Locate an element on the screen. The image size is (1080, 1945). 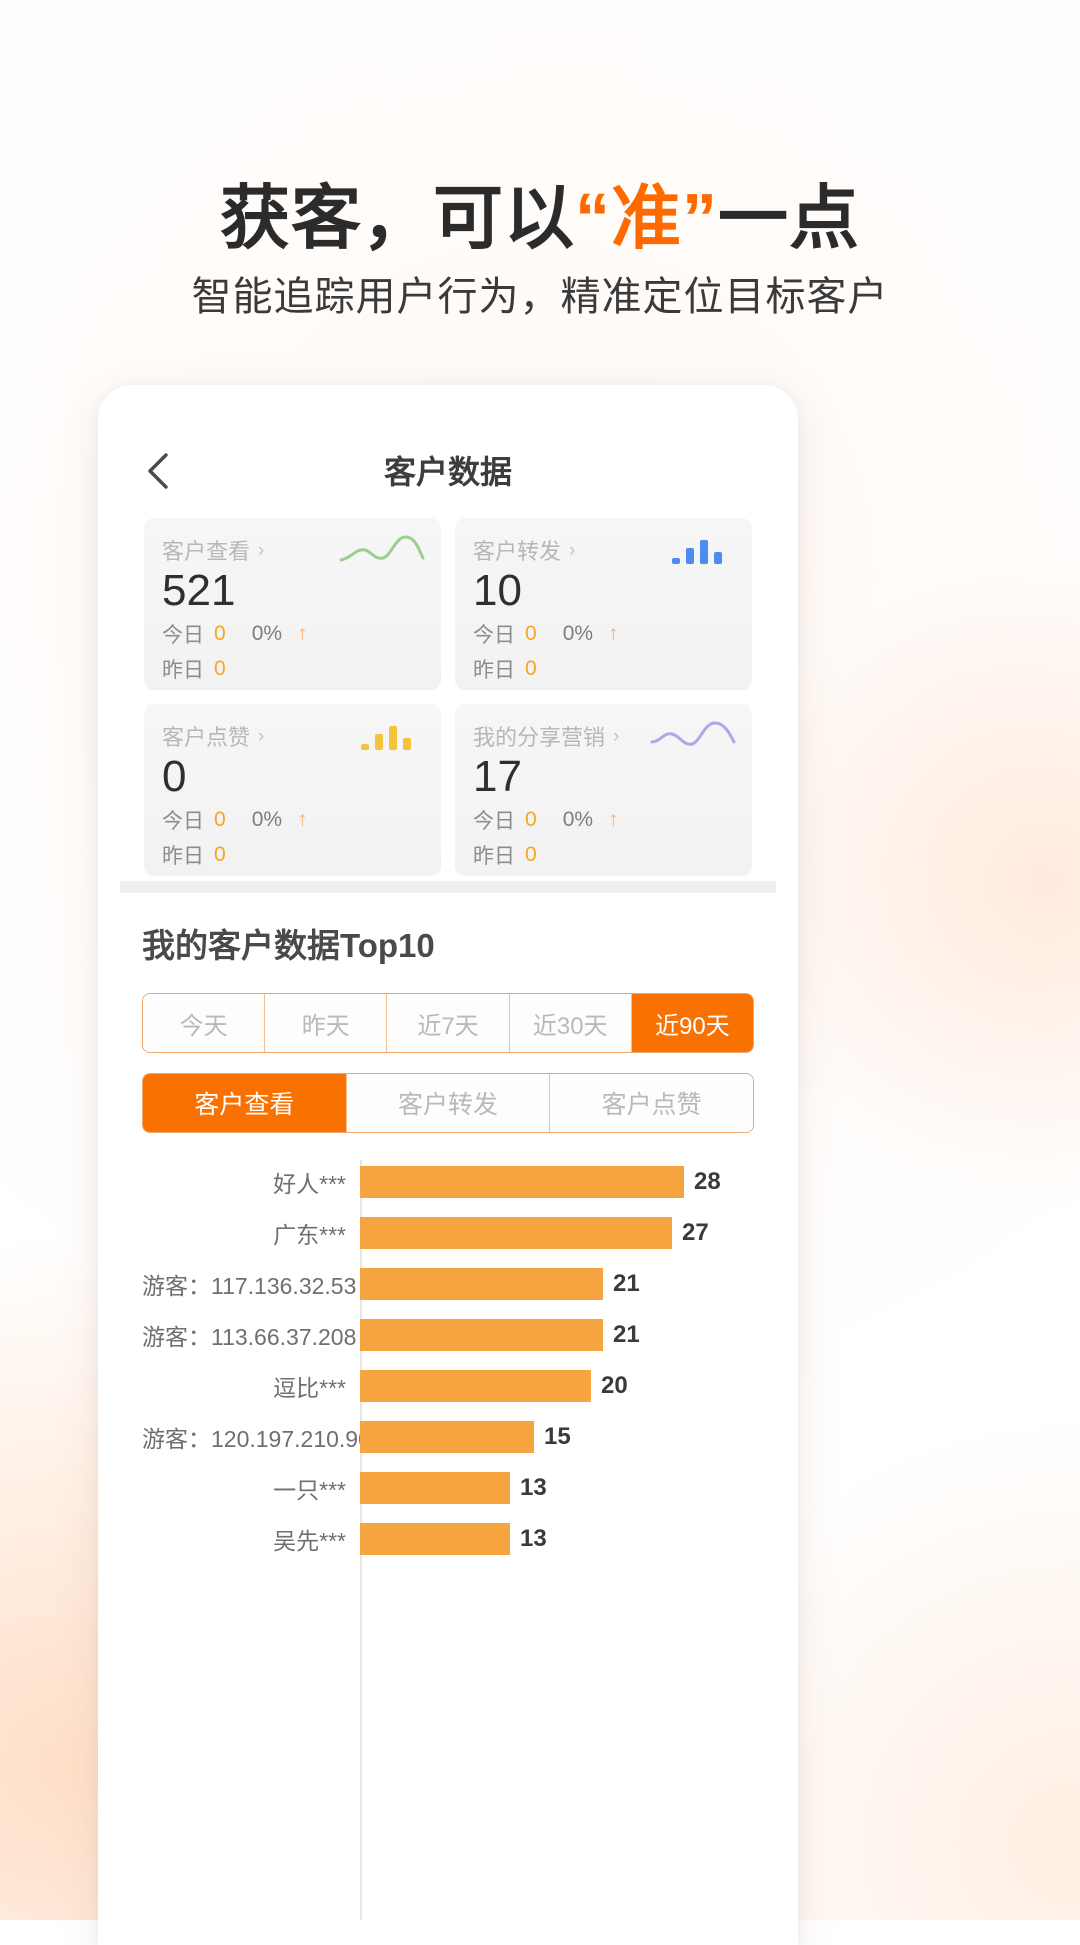
metric-tab-1: 客户转发 is located at coordinates (448, 1103).